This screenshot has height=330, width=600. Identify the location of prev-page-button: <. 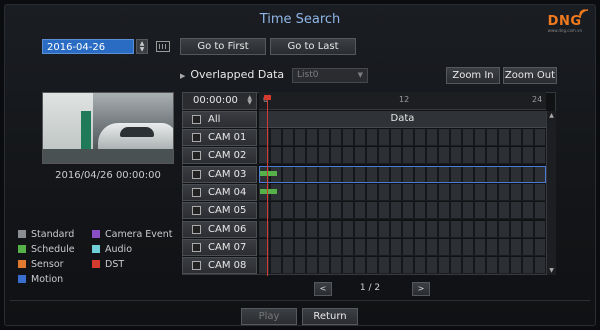
(323, 289).